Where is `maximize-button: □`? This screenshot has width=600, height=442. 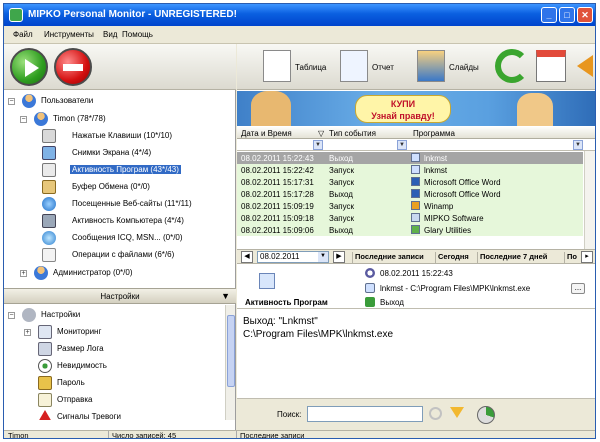 maximize-button: □ is located at coordinates (567, 15).